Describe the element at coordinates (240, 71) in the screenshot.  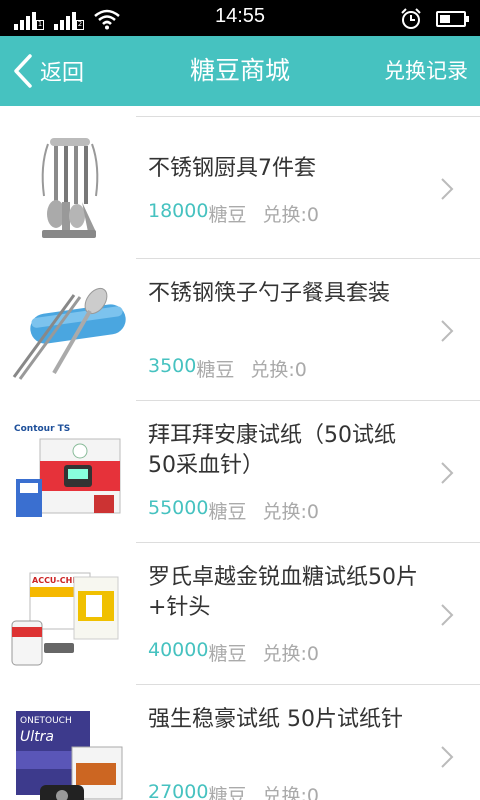
I see `app-header: 返回 糖豆商城 兑换记录` at that location.